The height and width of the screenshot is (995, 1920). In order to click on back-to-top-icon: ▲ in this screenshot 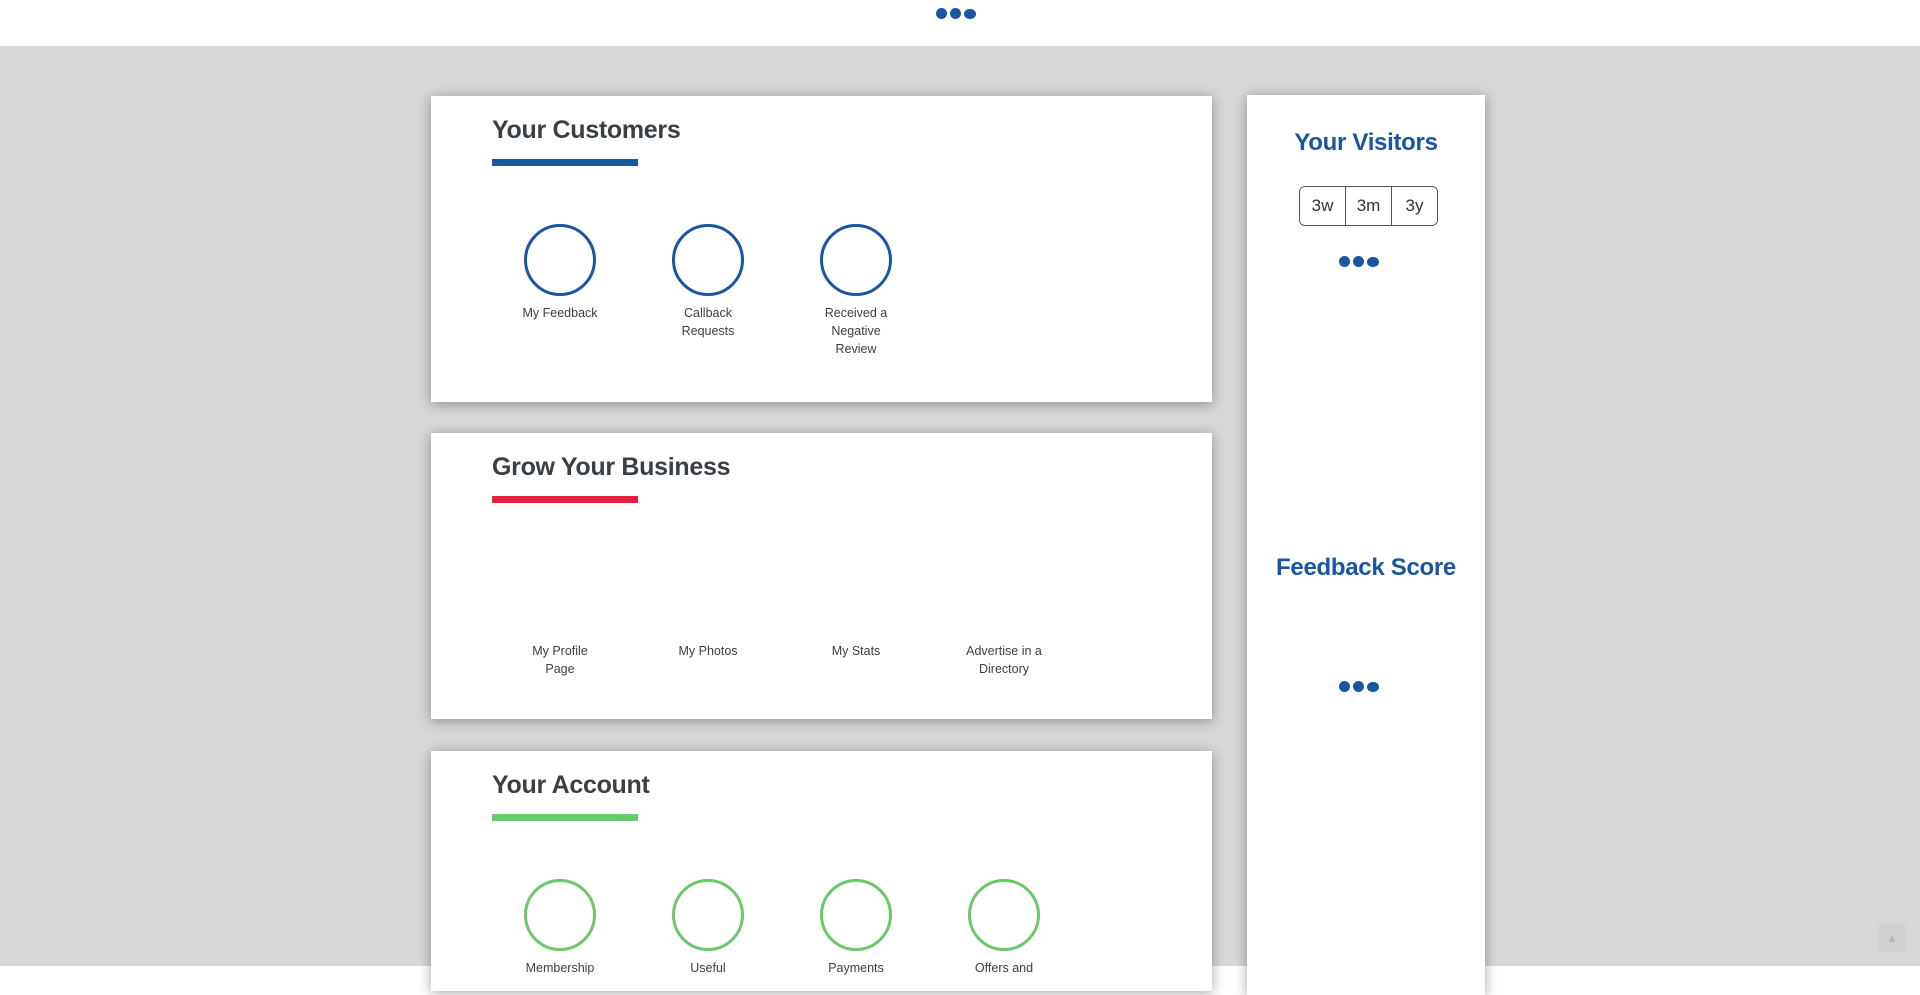, I will do `click(1892, 938)`.